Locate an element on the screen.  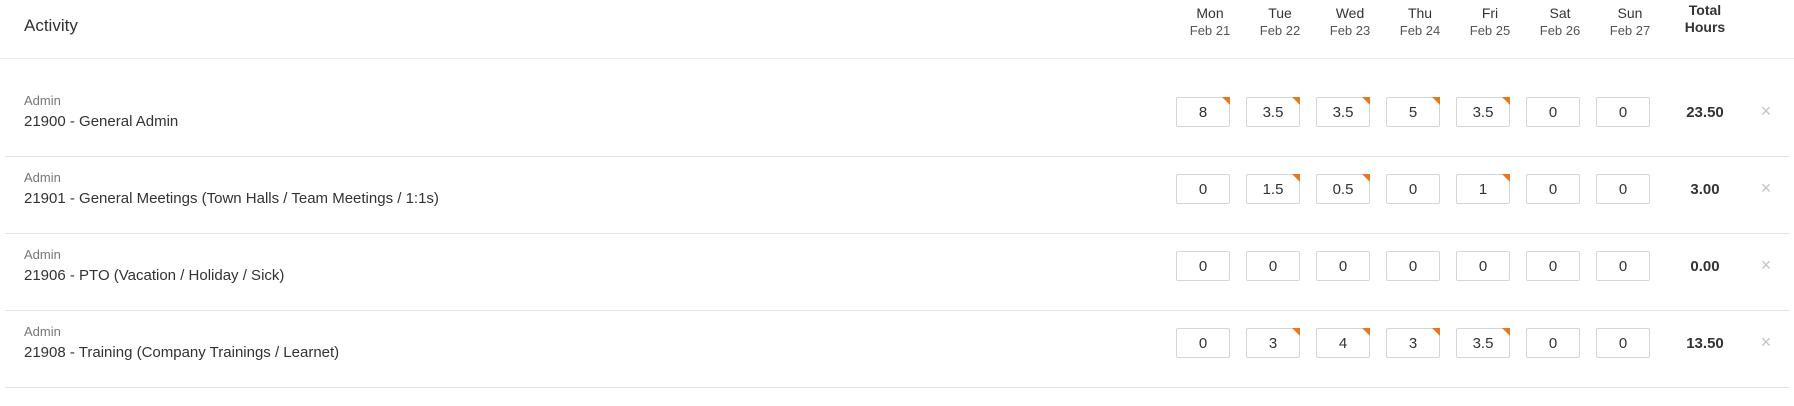
activity-column-header: Activity is located at coordinates (51, 25).